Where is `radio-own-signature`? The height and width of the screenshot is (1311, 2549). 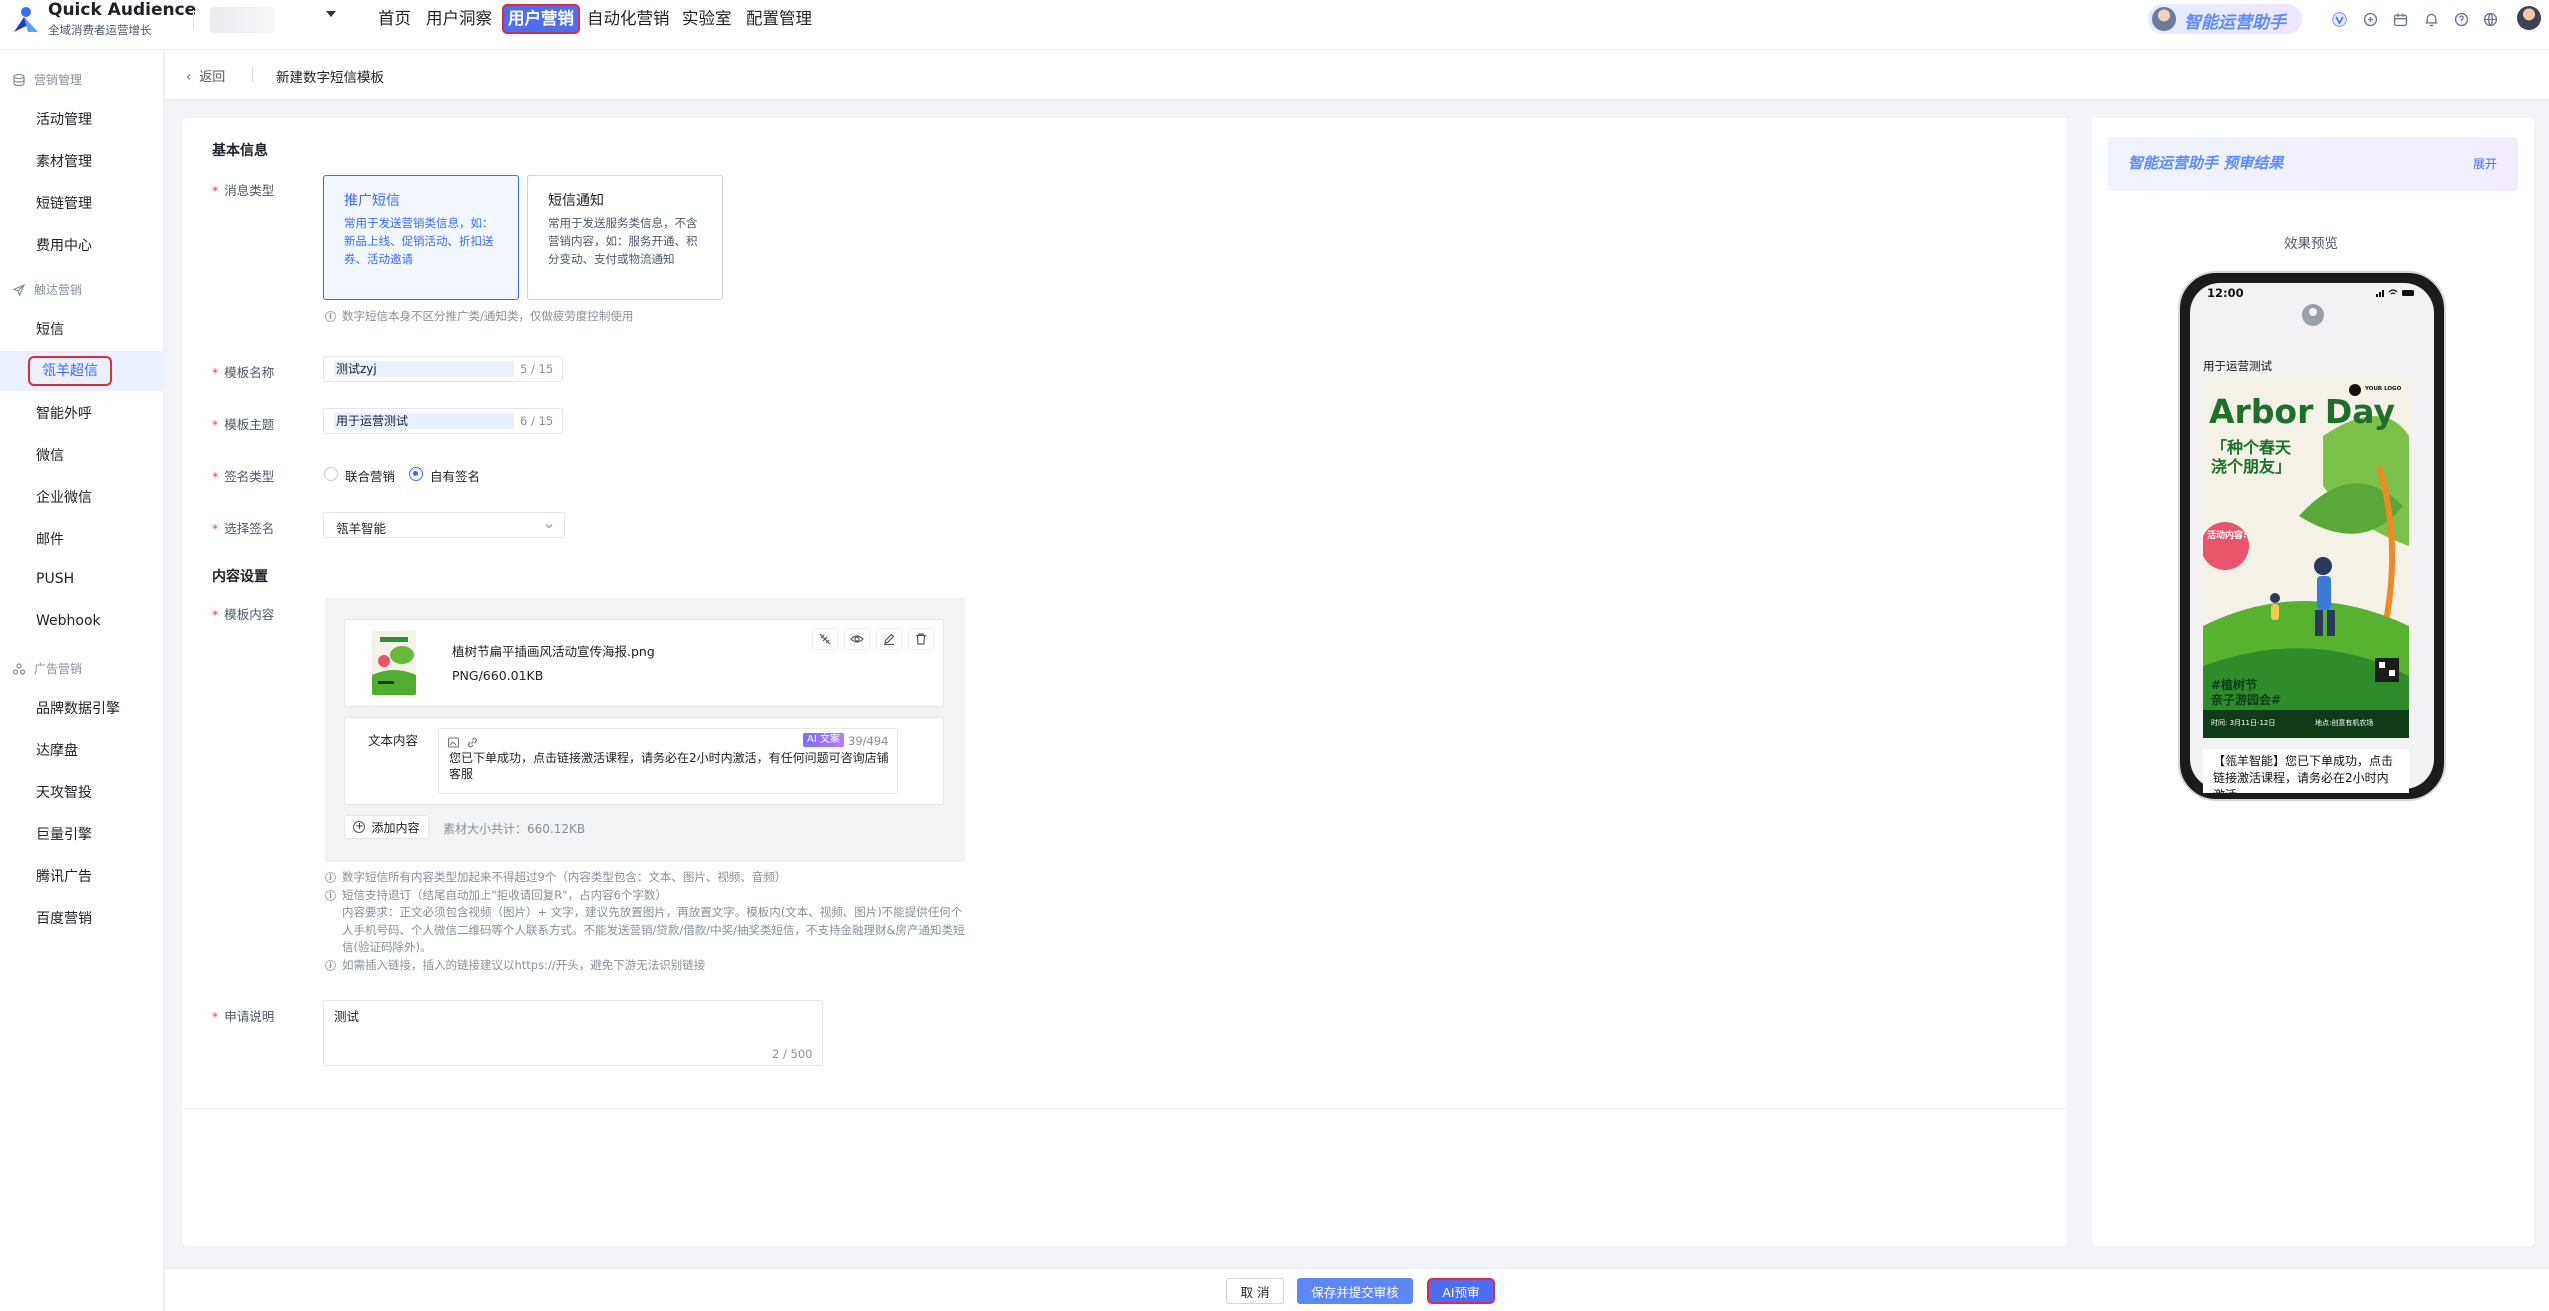 radio-own-signature is located at coordinates (416, 474).